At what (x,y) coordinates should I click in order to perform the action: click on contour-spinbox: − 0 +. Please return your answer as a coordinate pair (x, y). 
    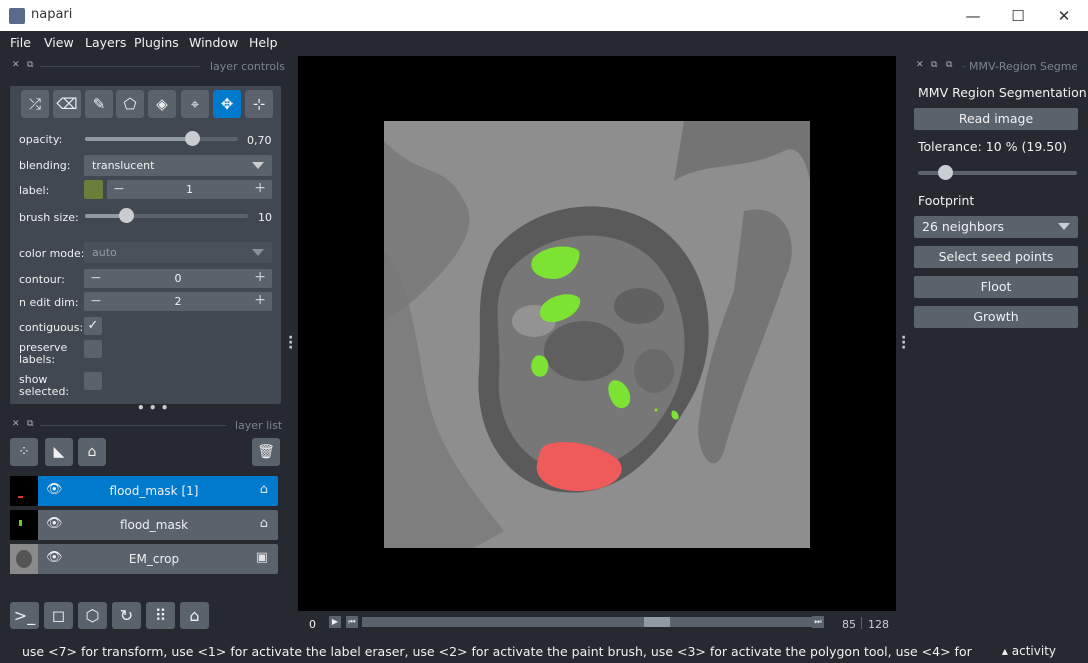
    Looking at the image, I should click on (178, 278).